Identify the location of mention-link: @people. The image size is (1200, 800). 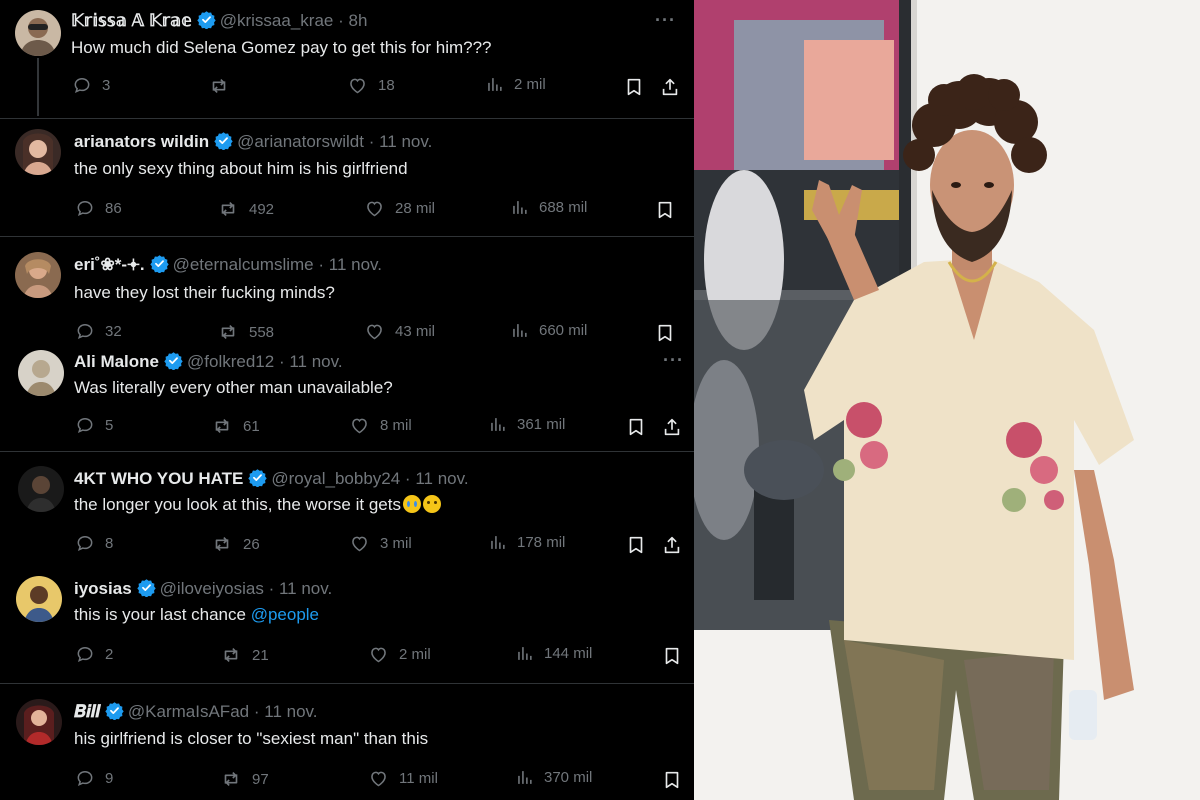
(285, 614).